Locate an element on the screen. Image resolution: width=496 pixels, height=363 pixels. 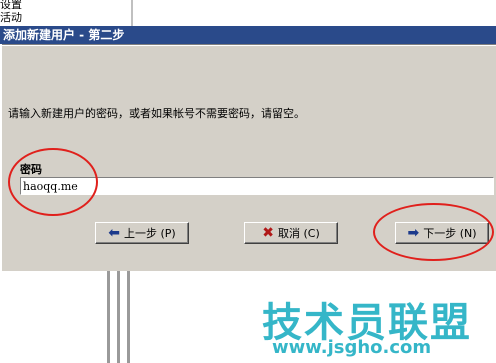
cancel-button-label: 取消 (C) is located at coordinates (298, 233).